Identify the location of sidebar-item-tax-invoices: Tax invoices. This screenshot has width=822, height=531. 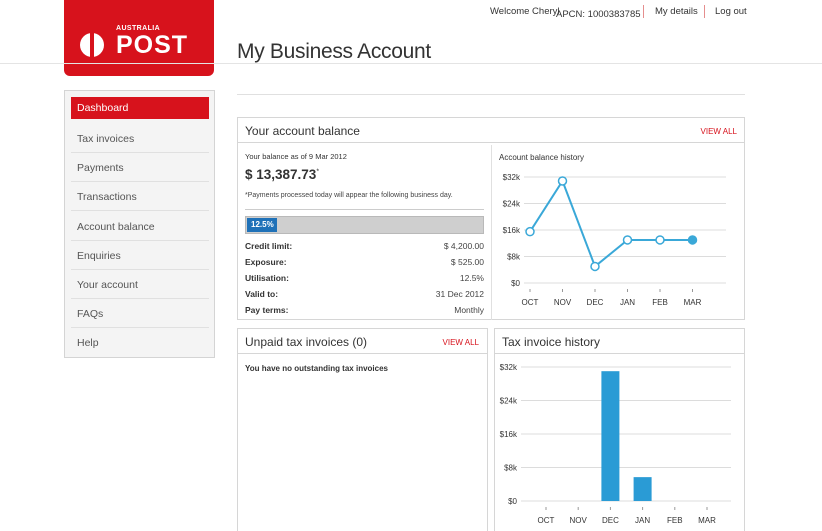
(140, 139).